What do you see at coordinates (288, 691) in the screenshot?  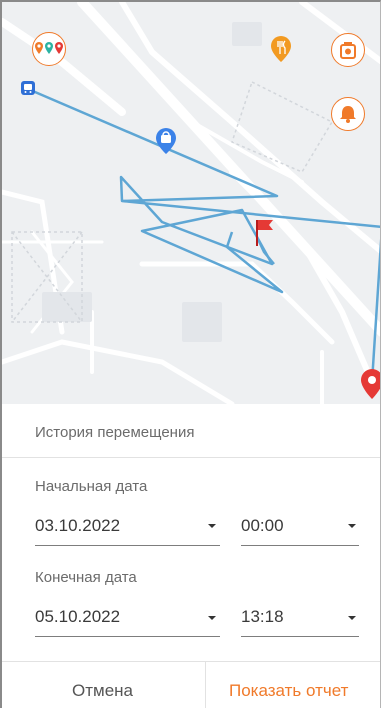 I see `show-report-button: Показать отчет` at bounding box center [288, 691].